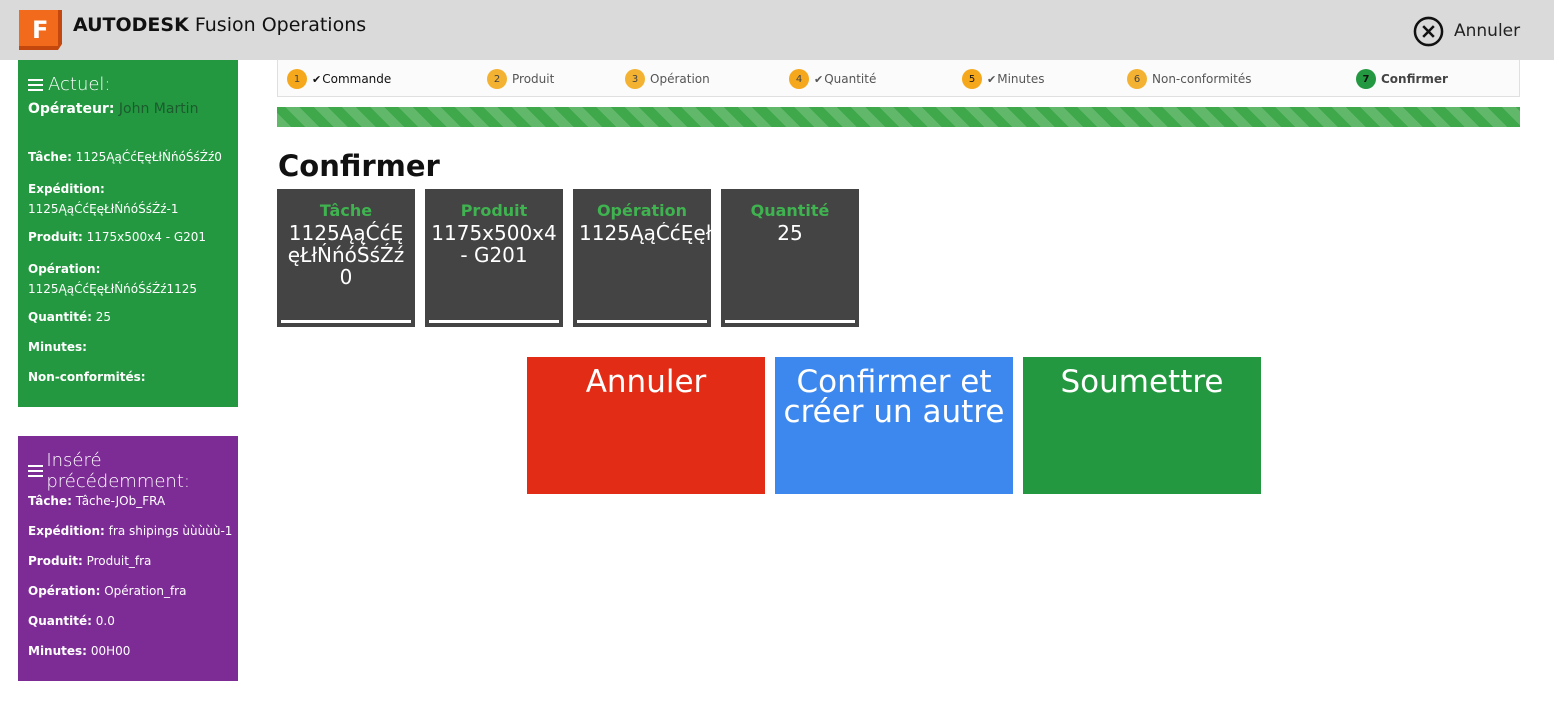 The height and width of the screenshot is (719, 1554). I want to click on step-product: 2 Produit, so click(520, 79).